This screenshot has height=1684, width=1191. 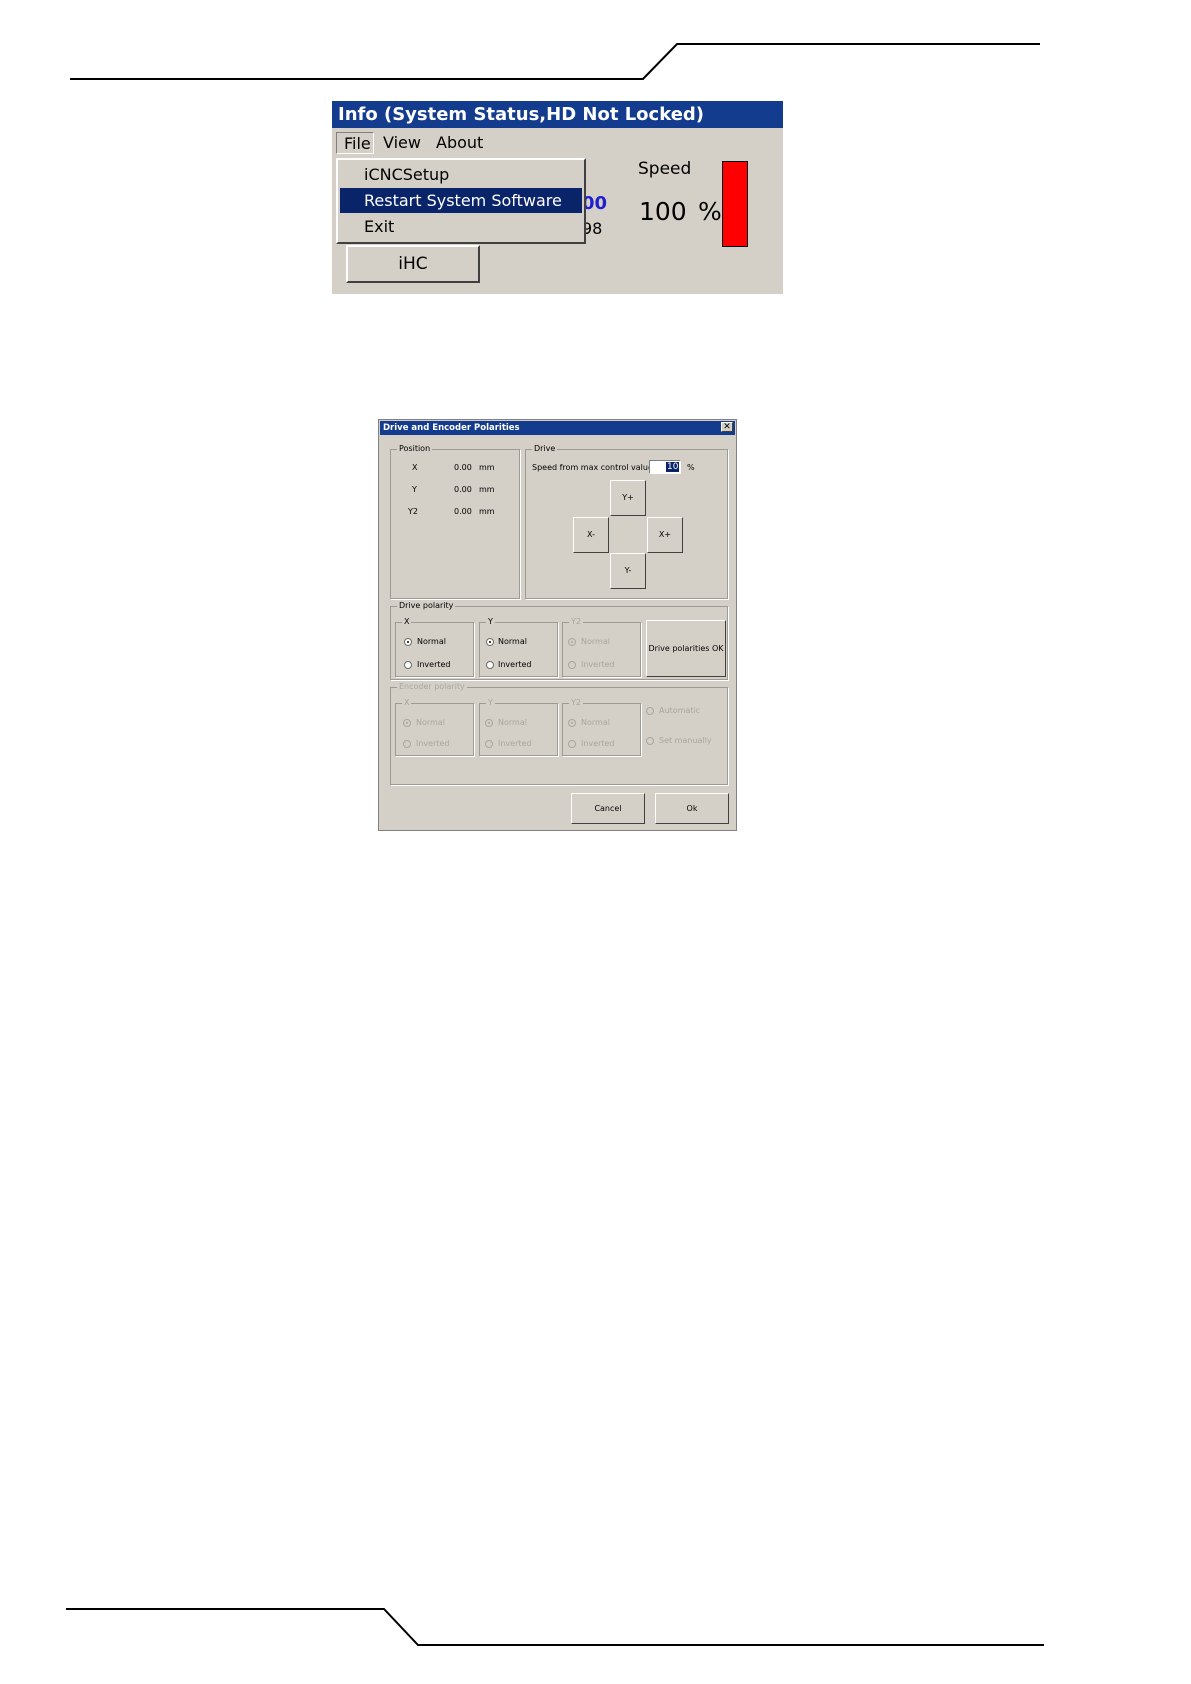 I want to click on speed-unit: %, so click(x=710, y=211).